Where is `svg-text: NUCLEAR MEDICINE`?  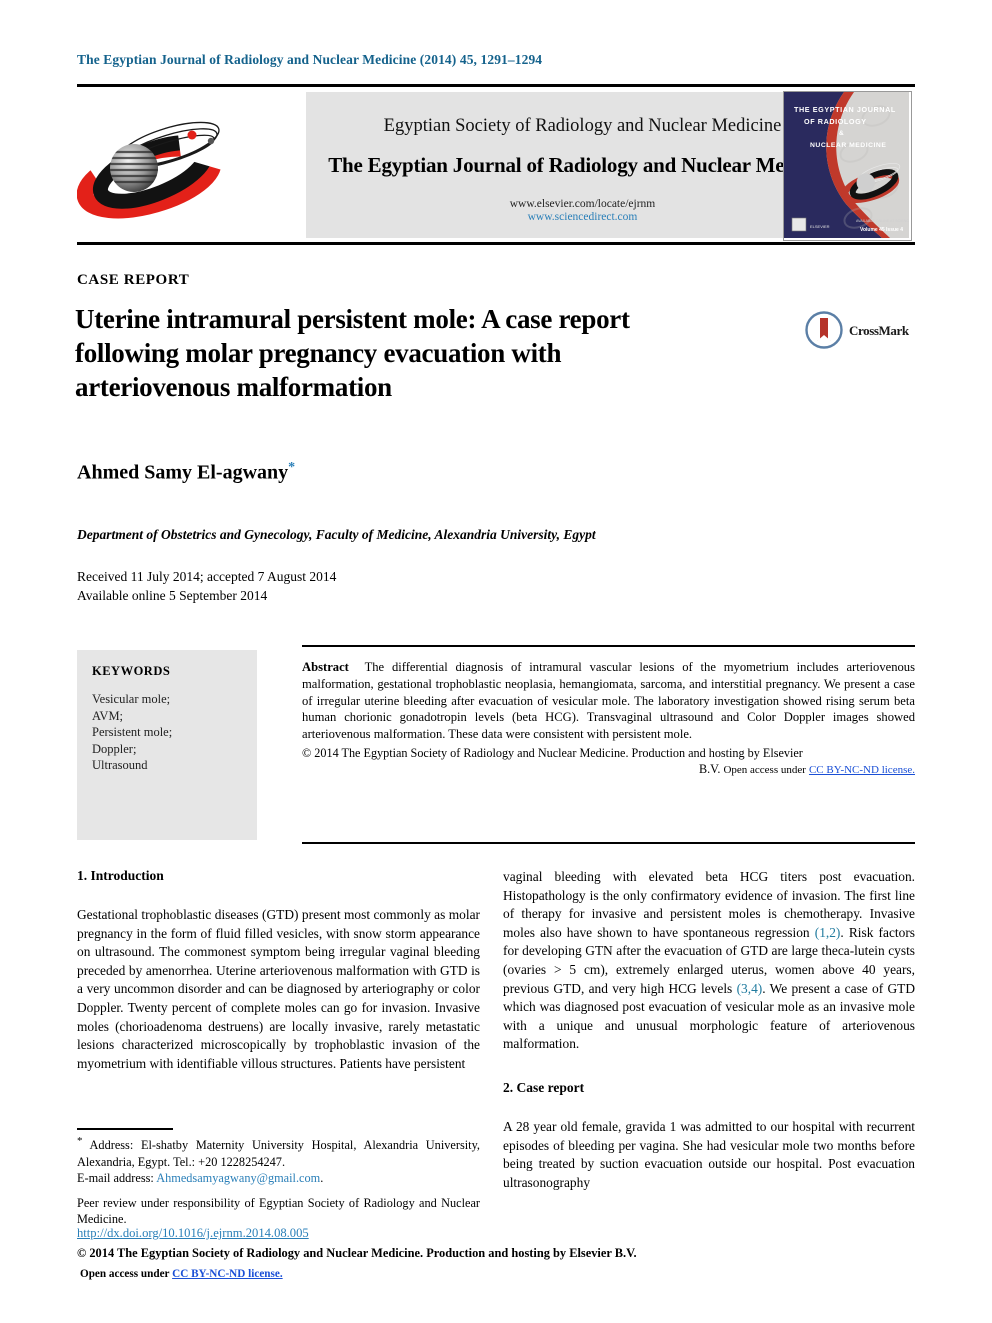
svg-text: NUCLEAR MEDICINE is located at coordinates (848, 145).